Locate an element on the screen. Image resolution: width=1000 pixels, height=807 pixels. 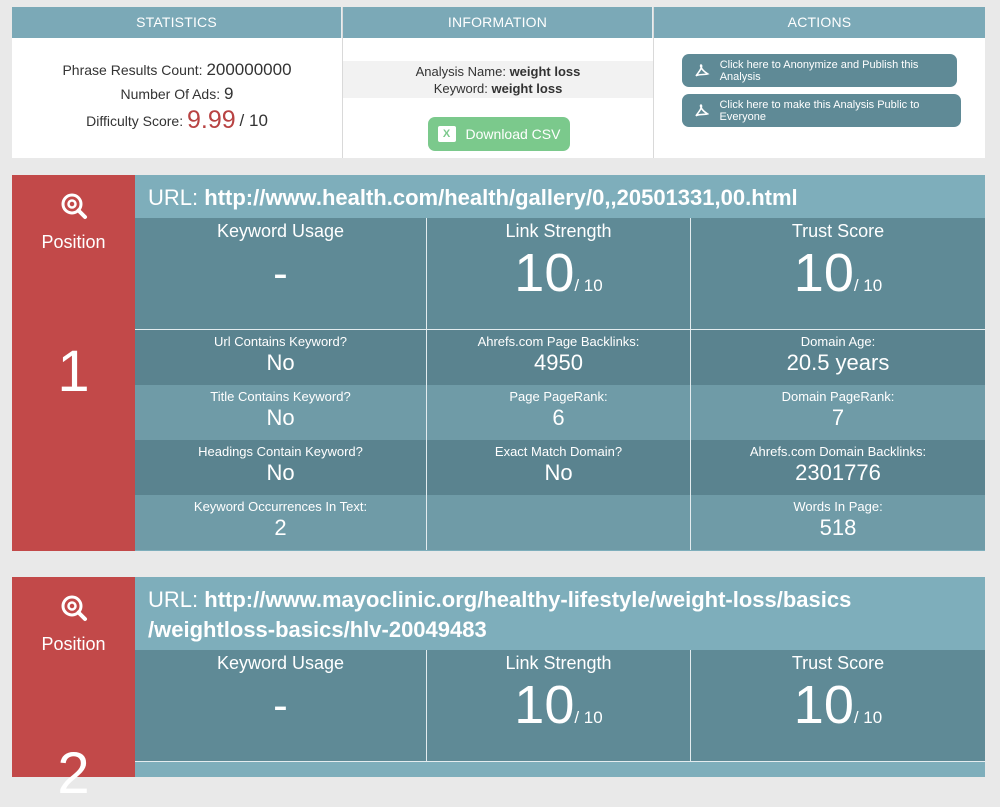
difficulty-score-value: 9.99 is located at coordinates (211, 120).